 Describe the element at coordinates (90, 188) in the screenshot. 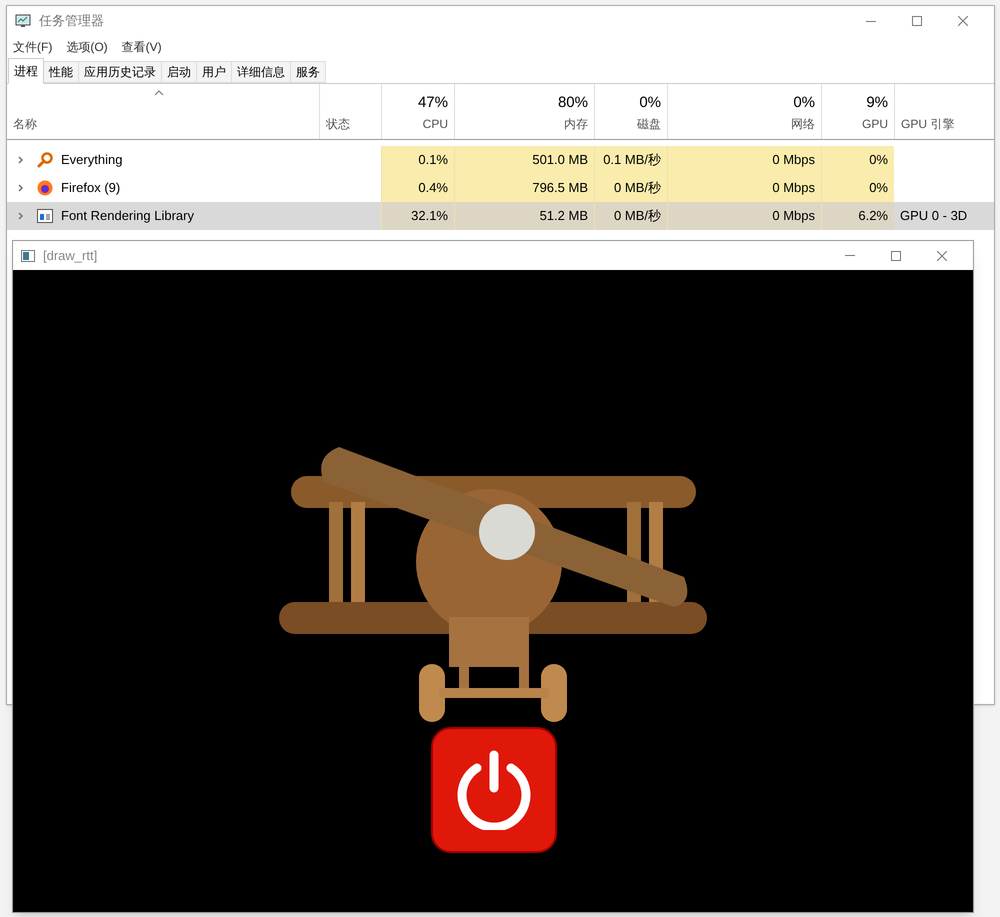

I see `process-name: Firefox (9)` at that location.